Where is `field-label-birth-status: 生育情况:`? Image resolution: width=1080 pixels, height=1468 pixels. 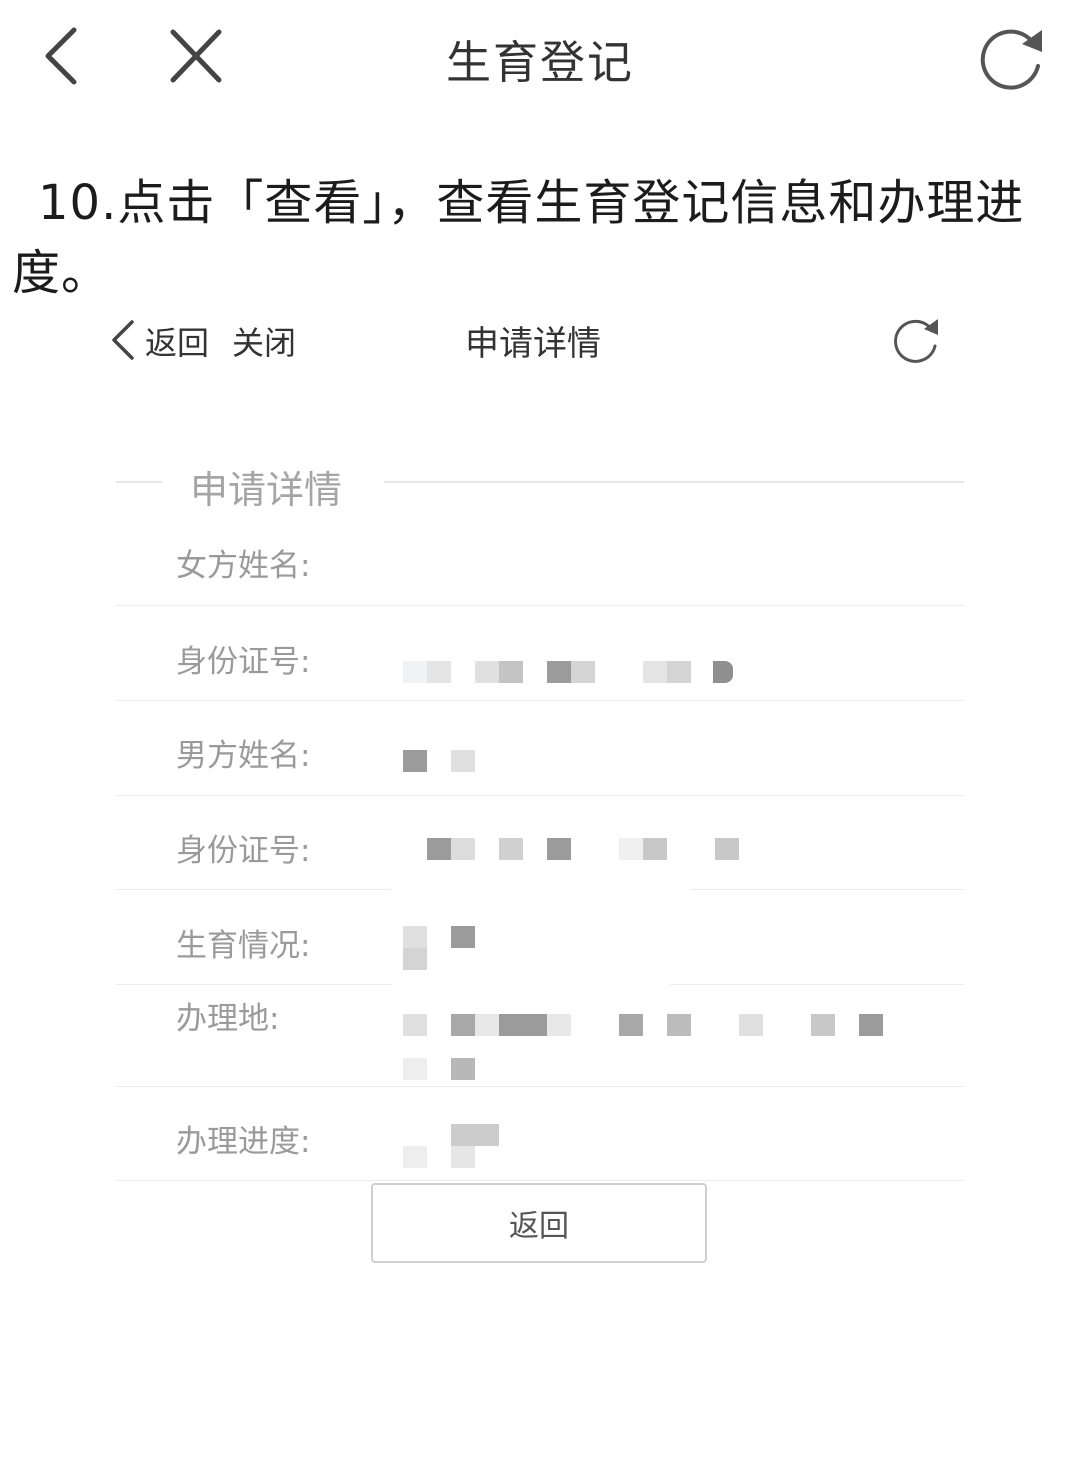 field-label-birth-status: 生育情况: is located at coordinates (243, 946).